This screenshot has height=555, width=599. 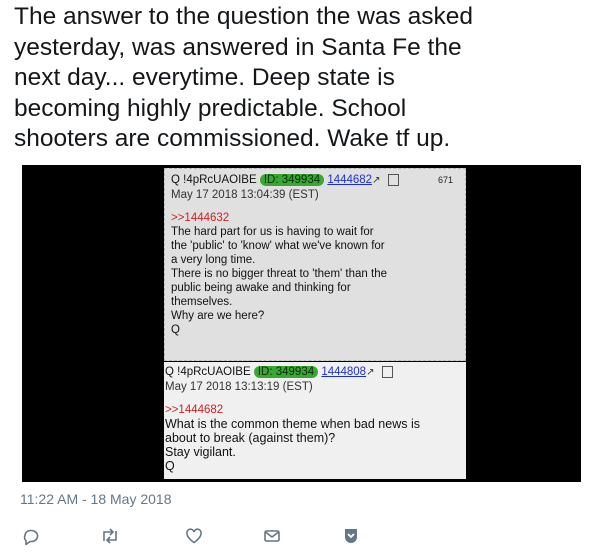 I want to click on like-icon, so click(x=194, y=536).